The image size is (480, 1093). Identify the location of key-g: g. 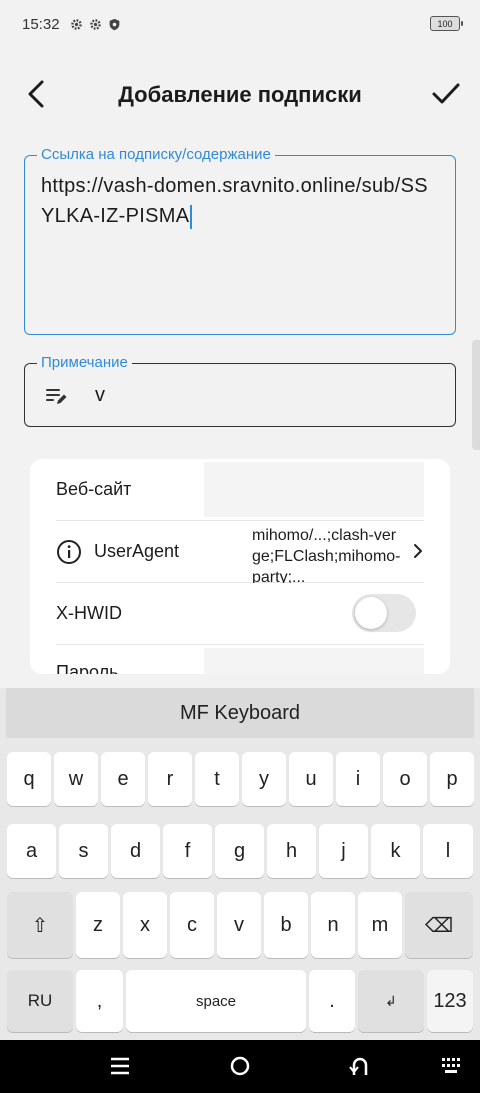
(239, 851).